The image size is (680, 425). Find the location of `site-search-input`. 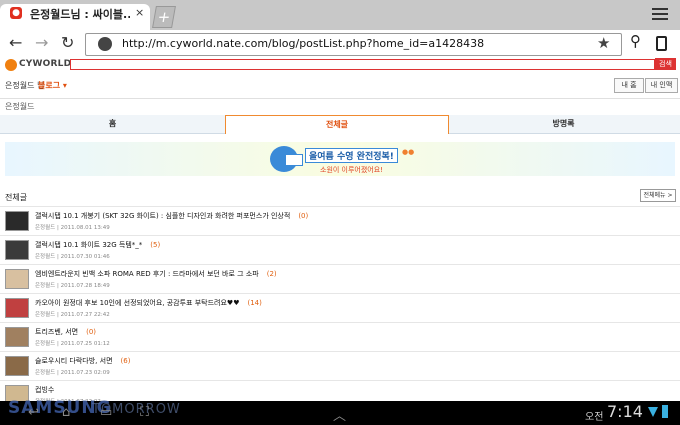

site-search-input is located at coordinates (362, 64).